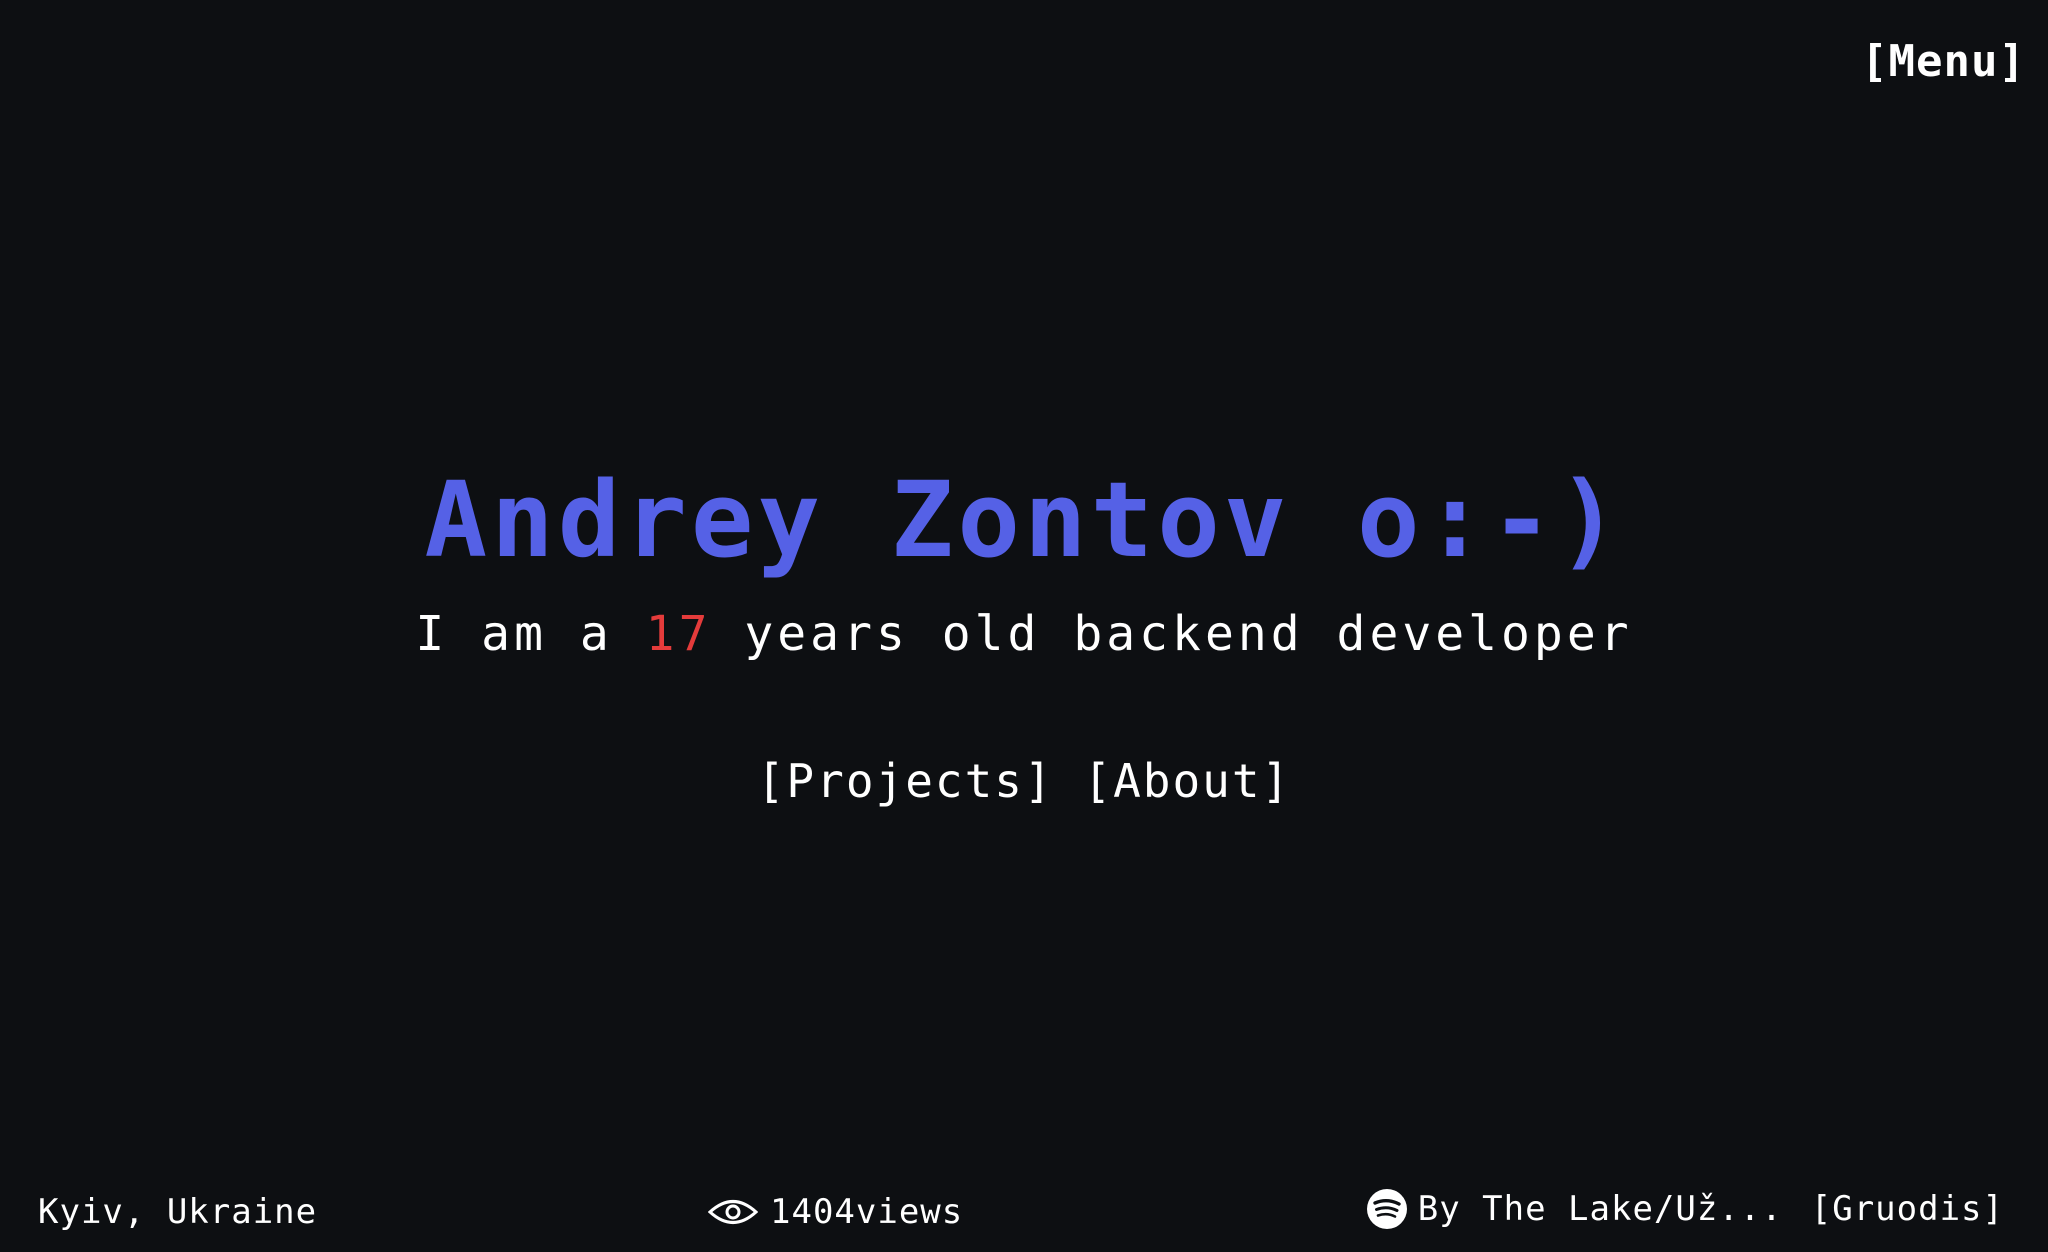  What do you see at coordinates (813, 1212) in the screenshot?
I see `views-count: 1404` at bounding box center [813, 1212].